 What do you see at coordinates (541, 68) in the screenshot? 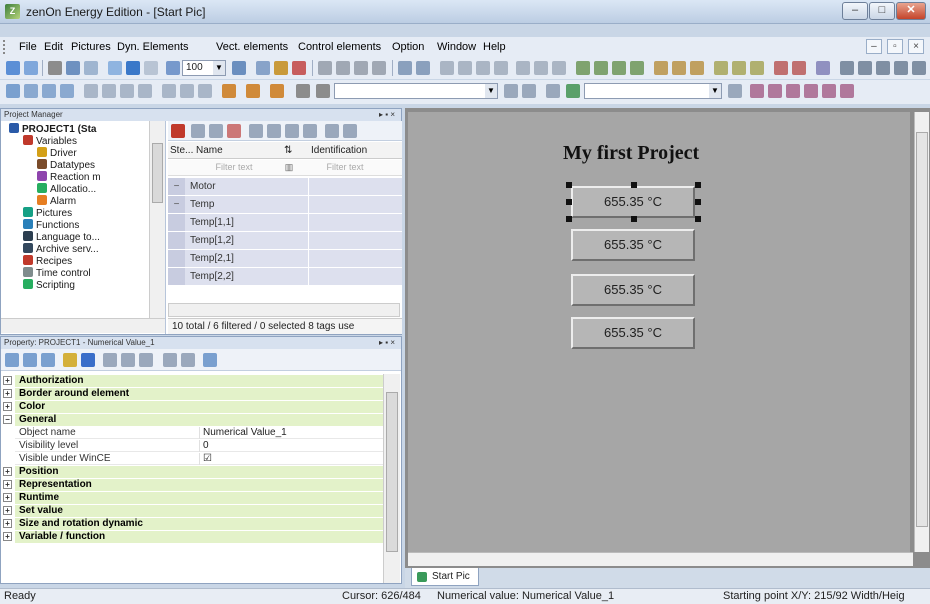
I see `back-icon` at bounding box center [541, 68].